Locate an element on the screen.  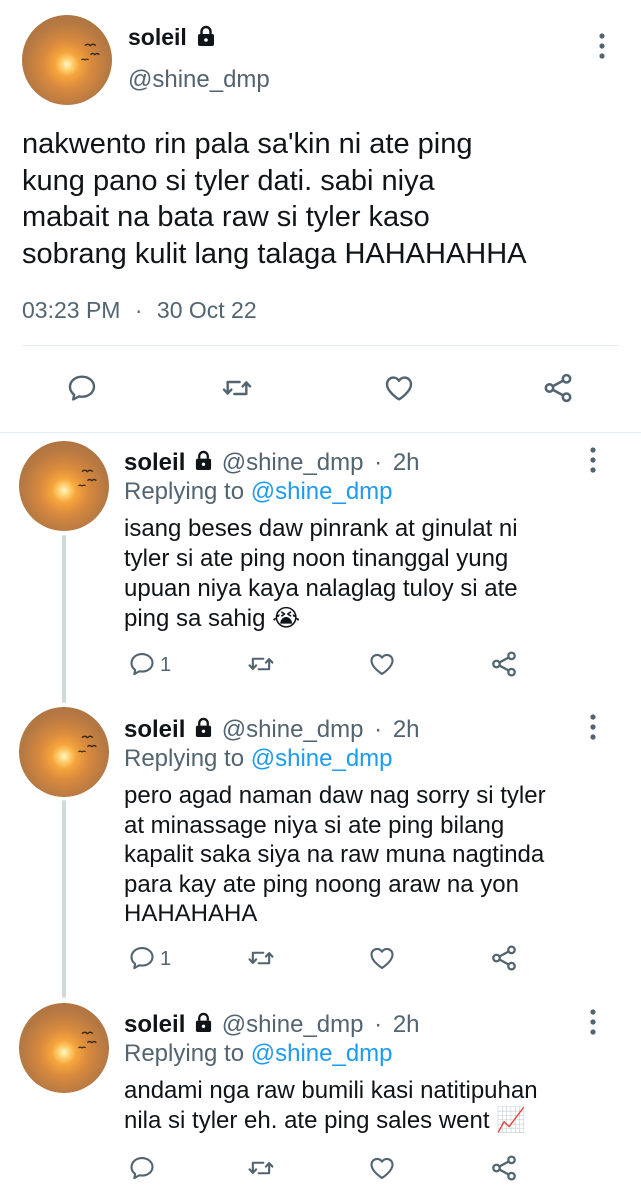
reply-text-line: HAHAHAHA is located at coordinates (191, 913).